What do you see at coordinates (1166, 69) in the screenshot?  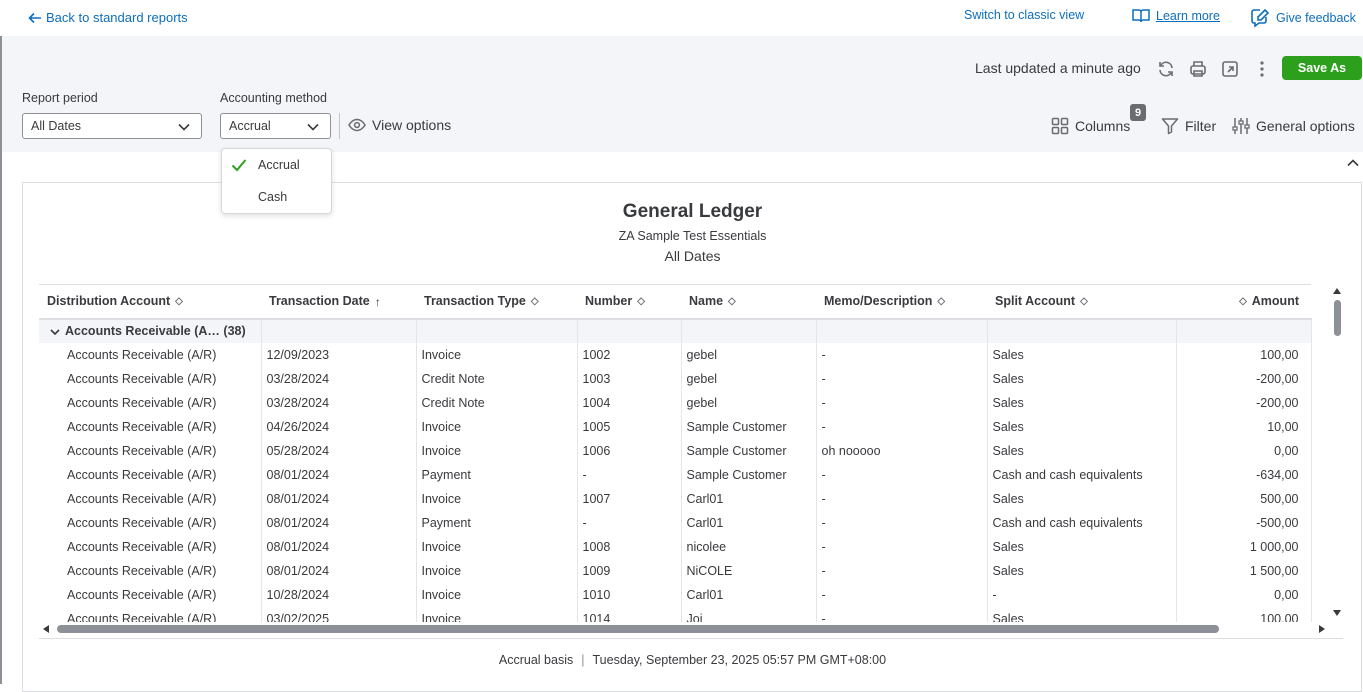 I see `refresh-button` at bounding box center [1166, 69].